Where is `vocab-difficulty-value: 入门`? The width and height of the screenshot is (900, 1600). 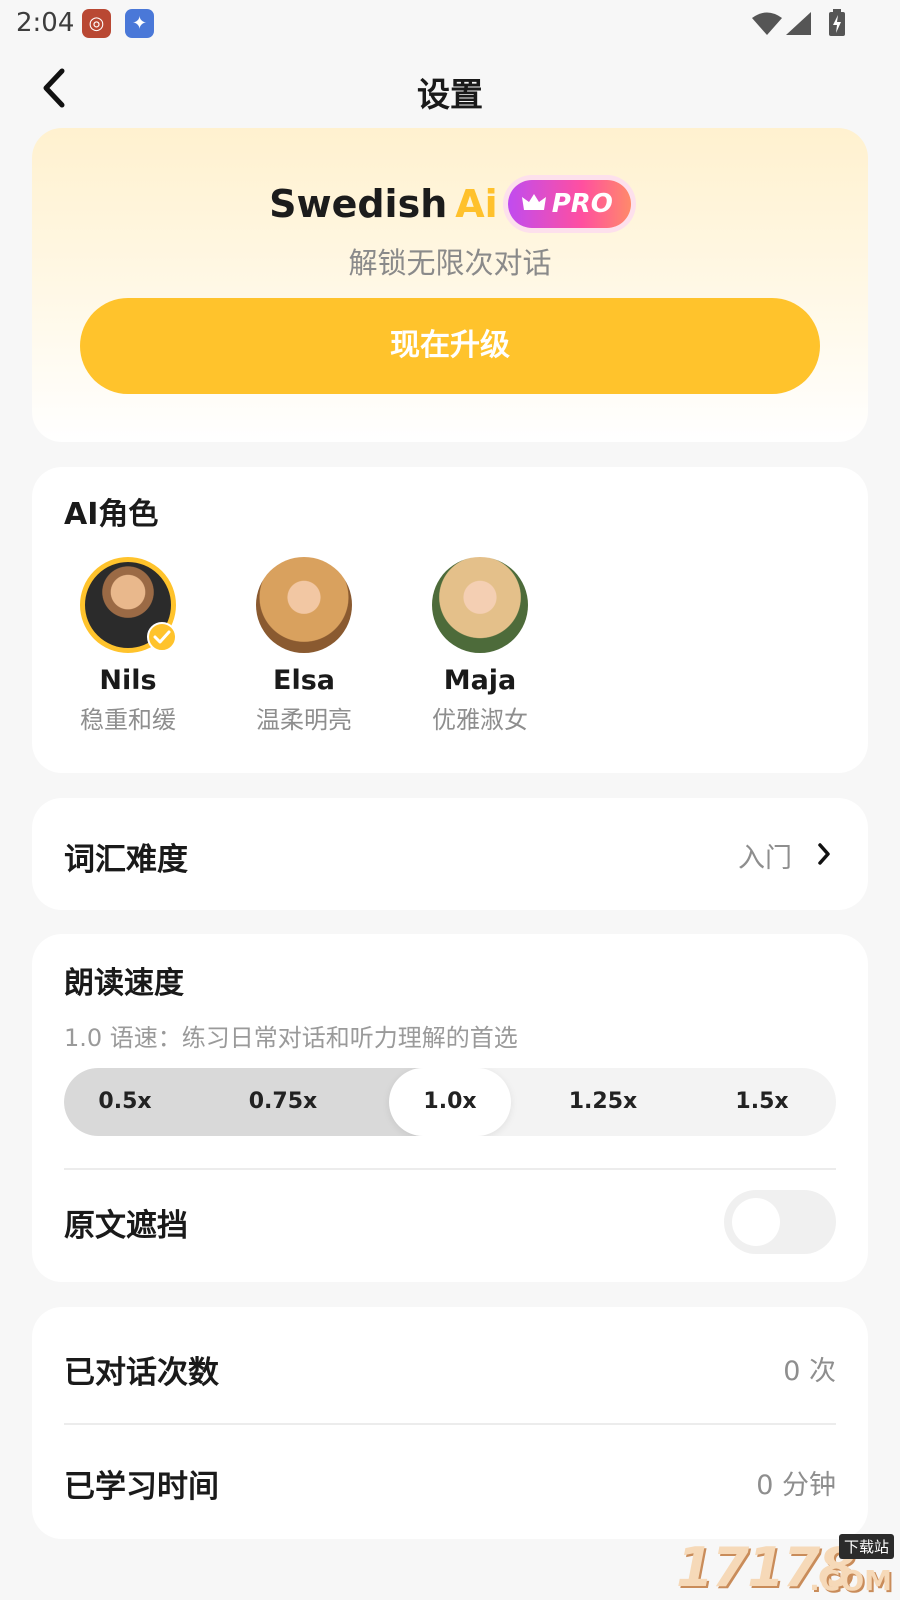
vocab-difficulty-value: 入门 is located at coordinates (765, 858).